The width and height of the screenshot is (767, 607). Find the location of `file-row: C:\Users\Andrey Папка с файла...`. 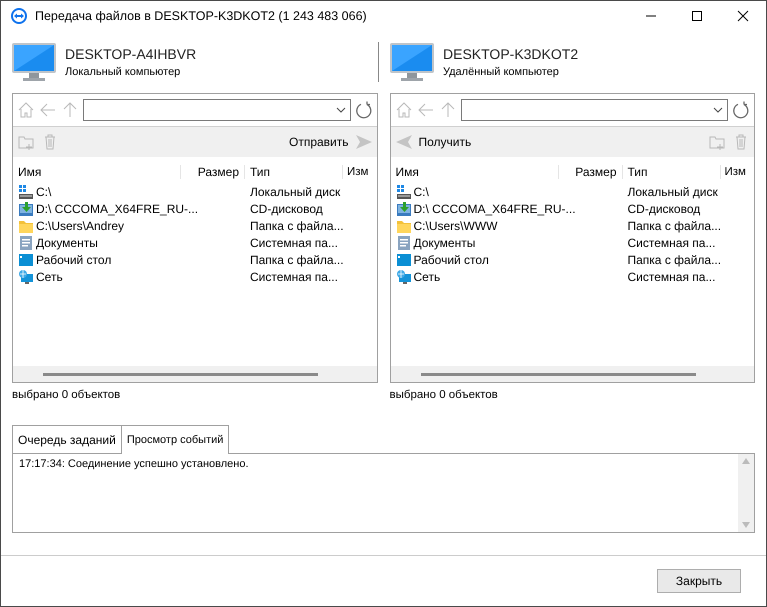

file-row: C:\Users\Andrey Папка с файла... is located at coordinates (194, 225).